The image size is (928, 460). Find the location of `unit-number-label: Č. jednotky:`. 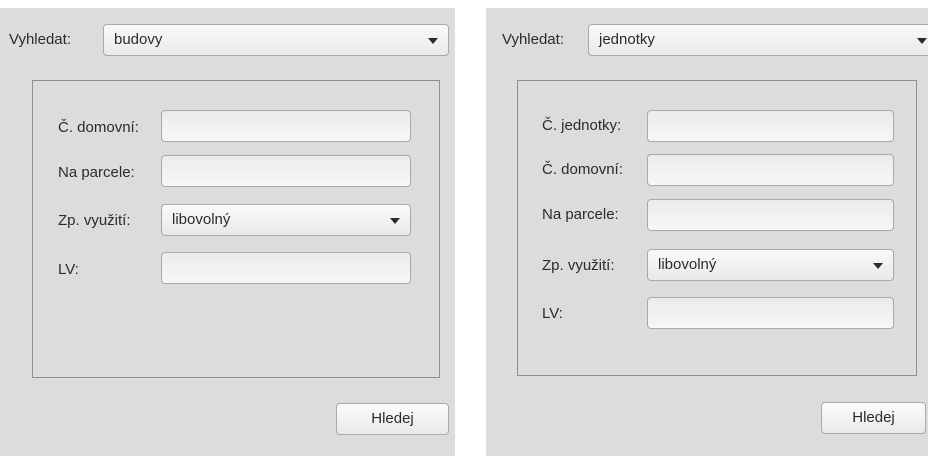

unit-number-label: Č. jednotky: is located at coordinates (582, 125).